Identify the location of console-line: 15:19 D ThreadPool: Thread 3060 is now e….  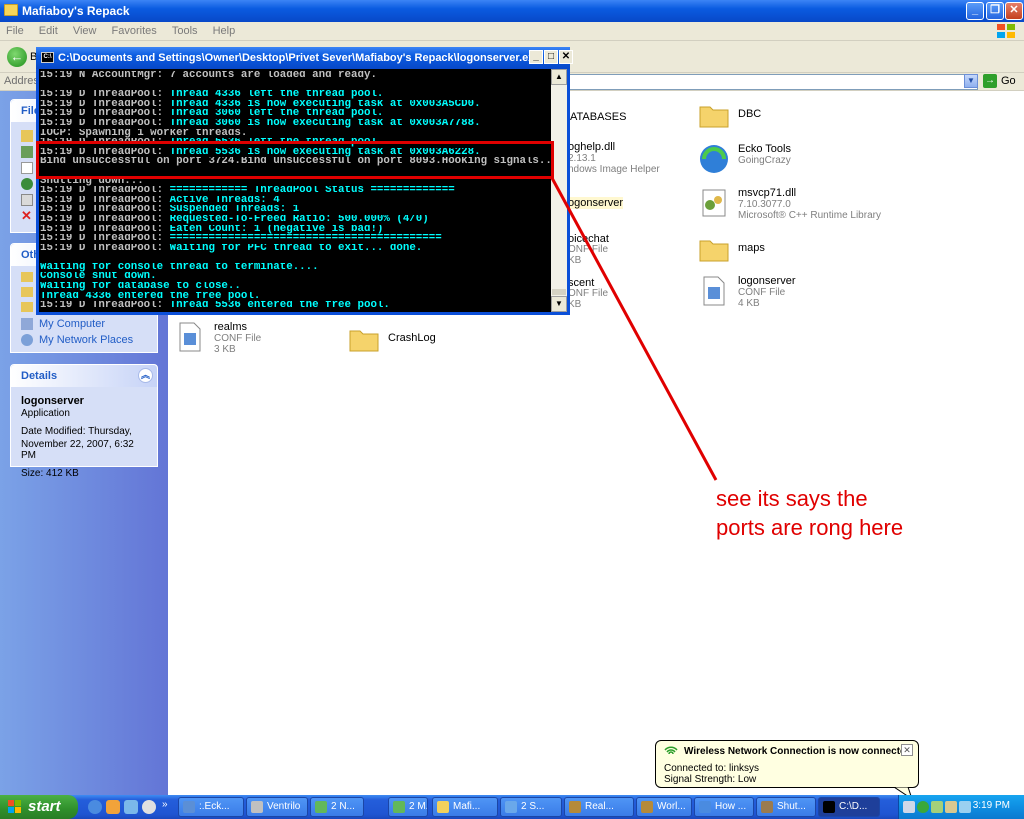
(296, 124).